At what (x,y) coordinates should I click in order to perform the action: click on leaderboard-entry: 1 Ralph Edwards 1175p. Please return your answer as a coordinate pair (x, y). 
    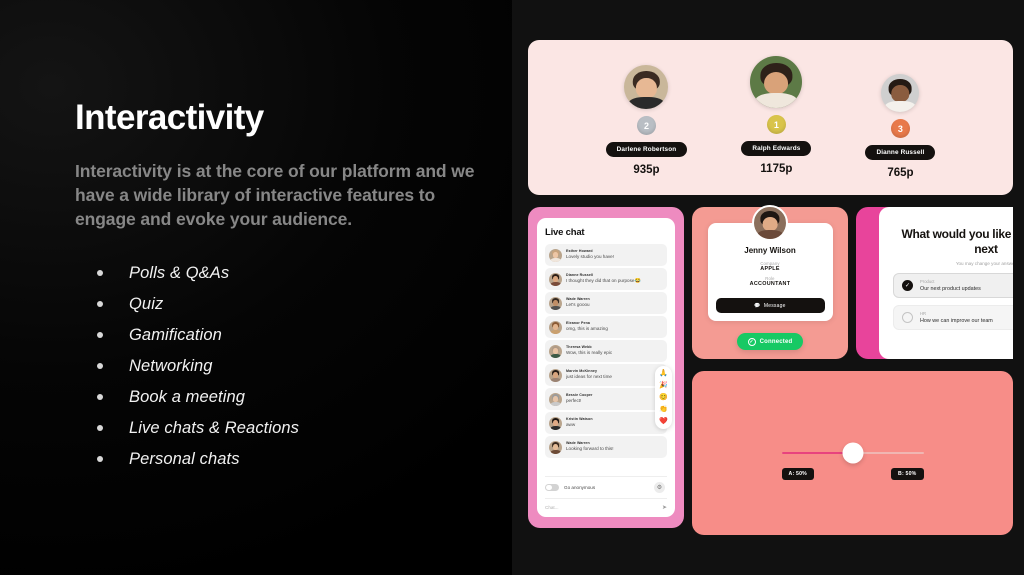
    Looking at the image, I should click on (776, 115).